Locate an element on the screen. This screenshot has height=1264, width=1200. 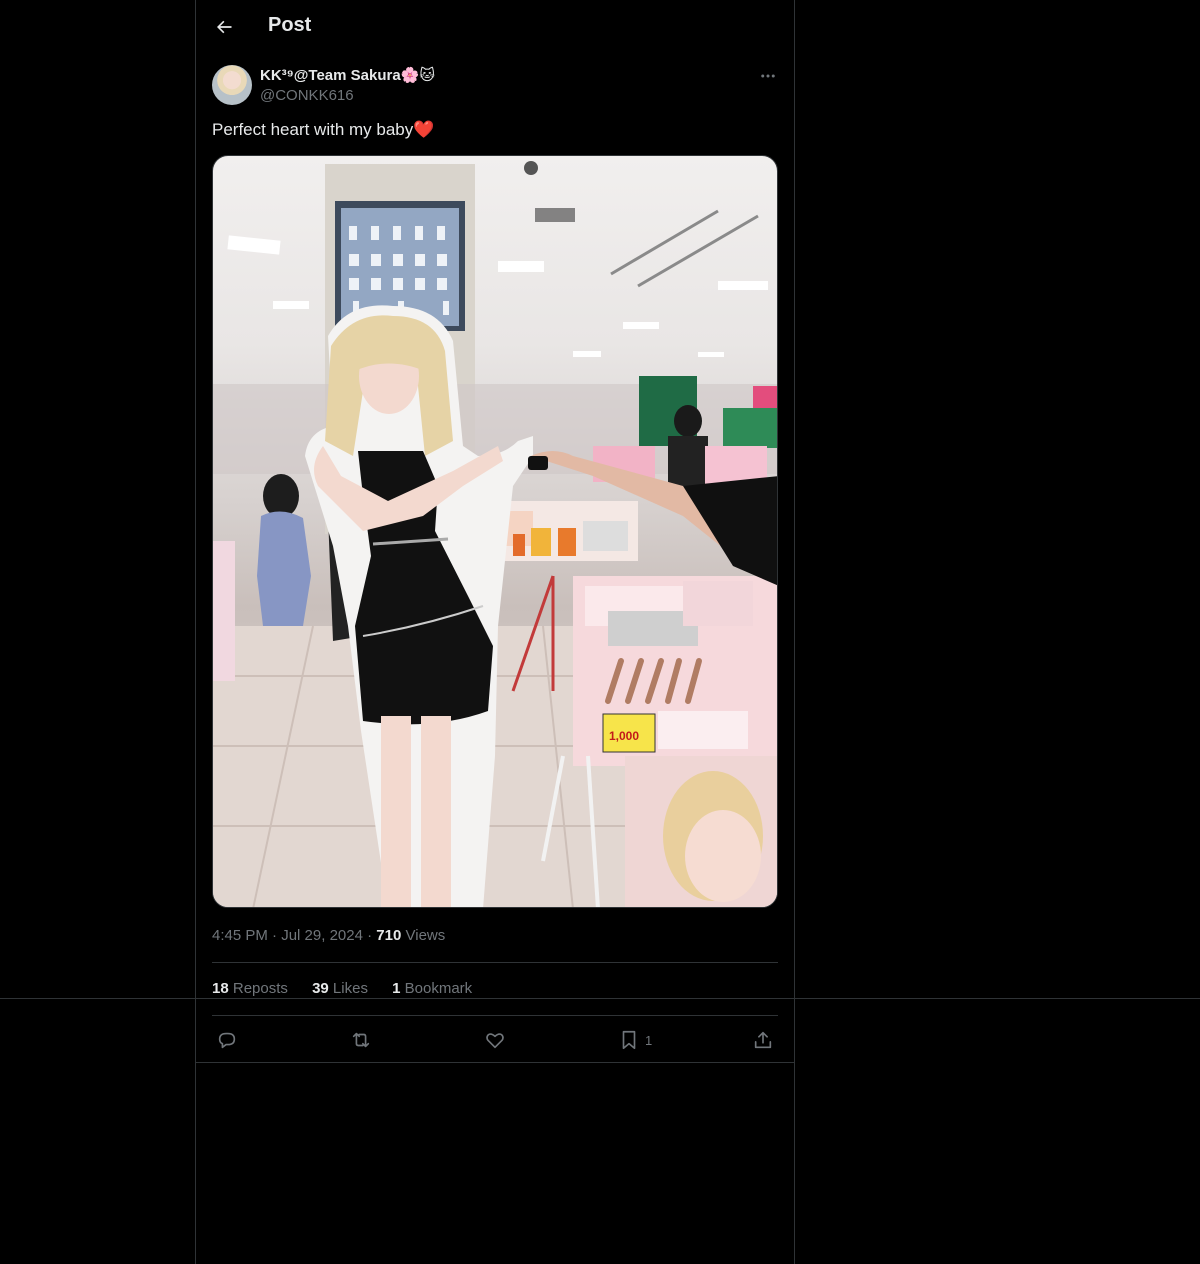
header: Post is located at coordinates (495, 27).